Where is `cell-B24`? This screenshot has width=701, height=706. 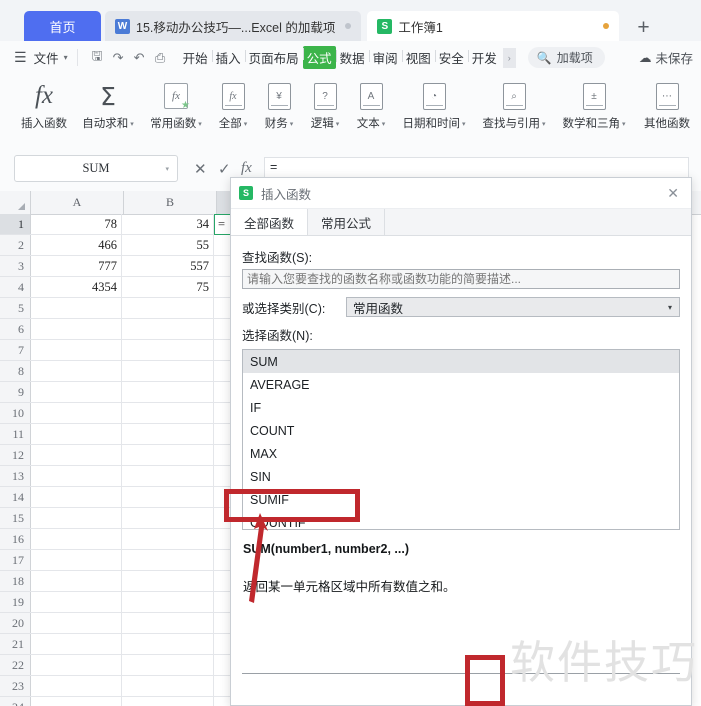
cell-B24 is located at coordinates (168, 701).